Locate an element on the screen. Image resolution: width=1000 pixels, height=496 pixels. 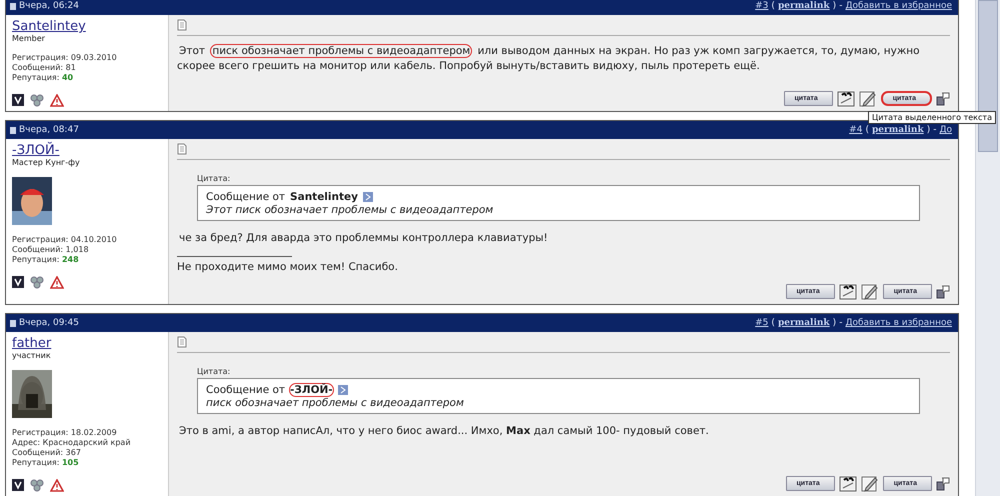
post-number-link: #5 is located at coordinates (761, 323).